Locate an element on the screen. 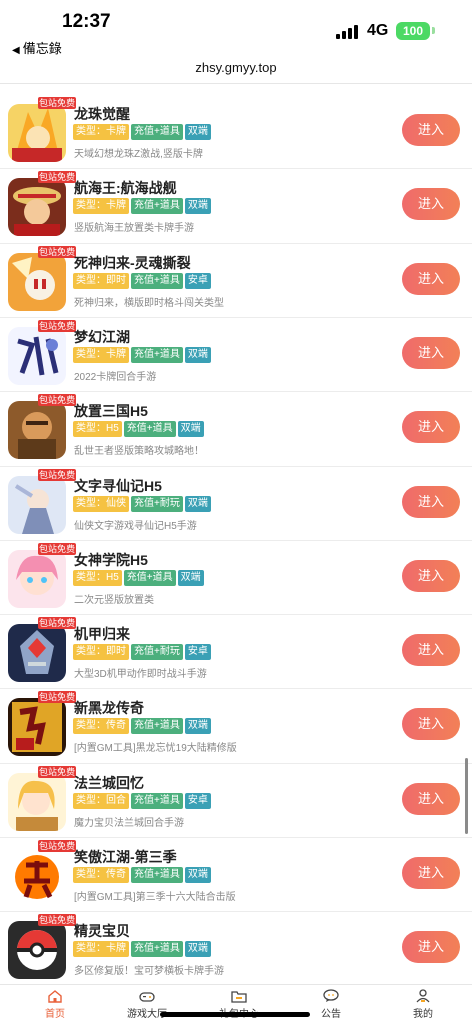 The image size is (472, 1024). game-description: 多区修复版！宝可梦横板卡牌手游 is located at coordinates (149, 971).